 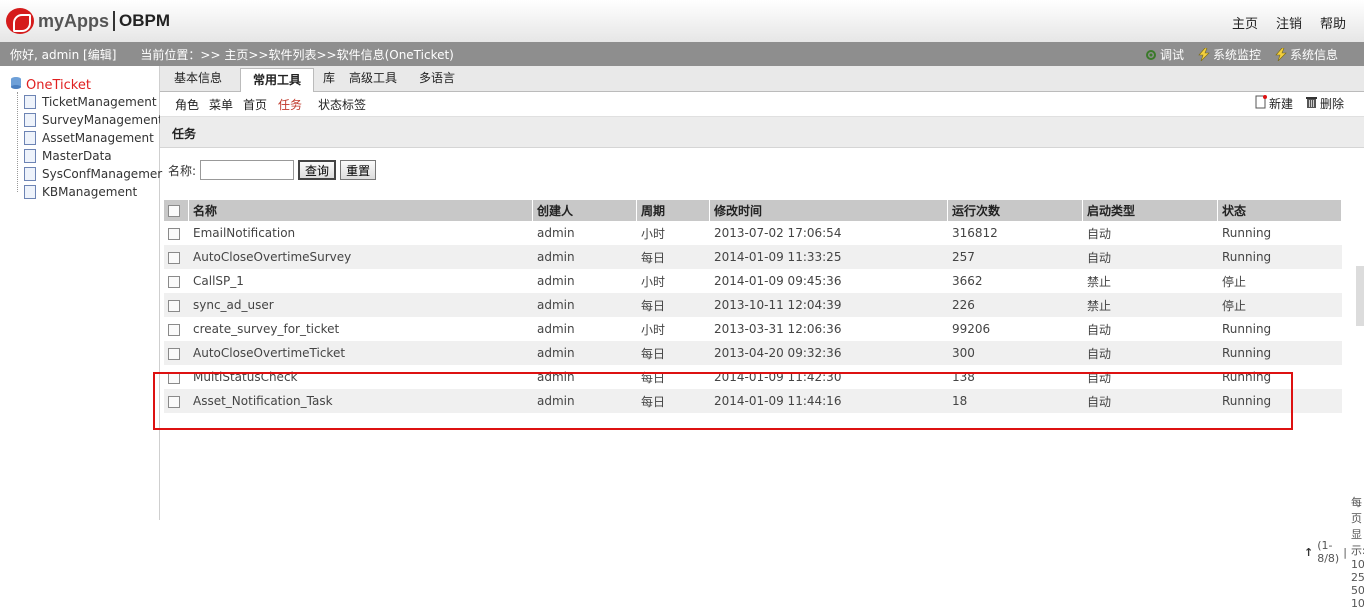 I want to click on cell-modified: 2013-10-11 12:04:39, so click(x=828, y=305).